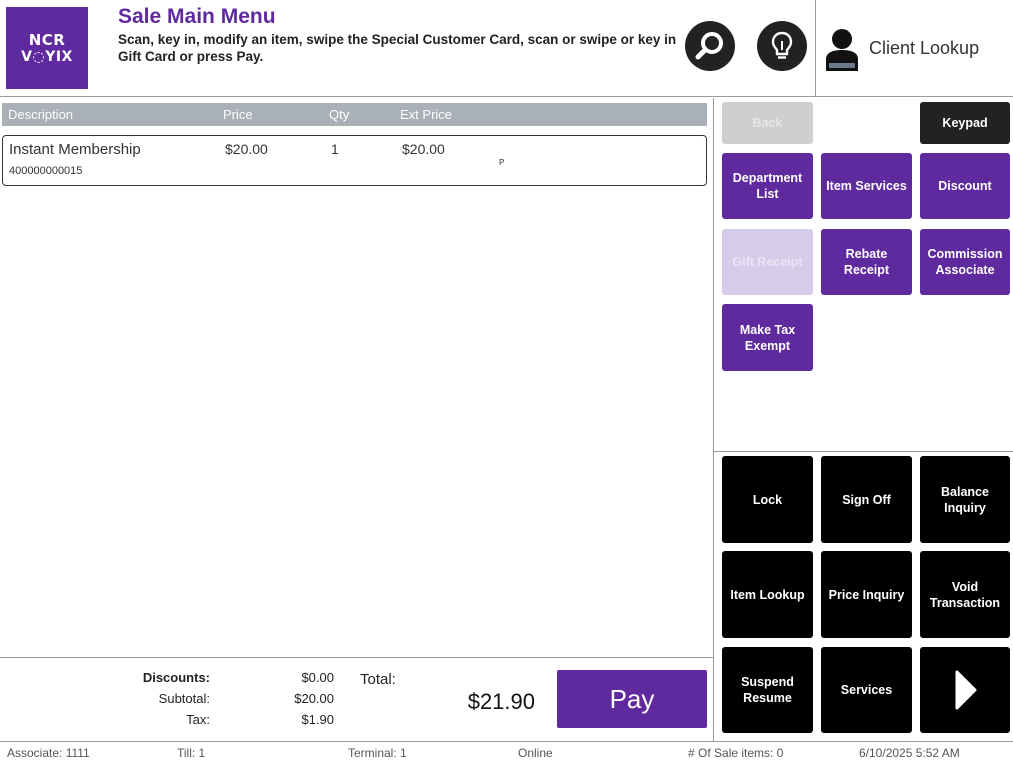  Describe the element at coordinates (75, 149) in the screenshot. I see `item-description: Instant Membership` at that location.